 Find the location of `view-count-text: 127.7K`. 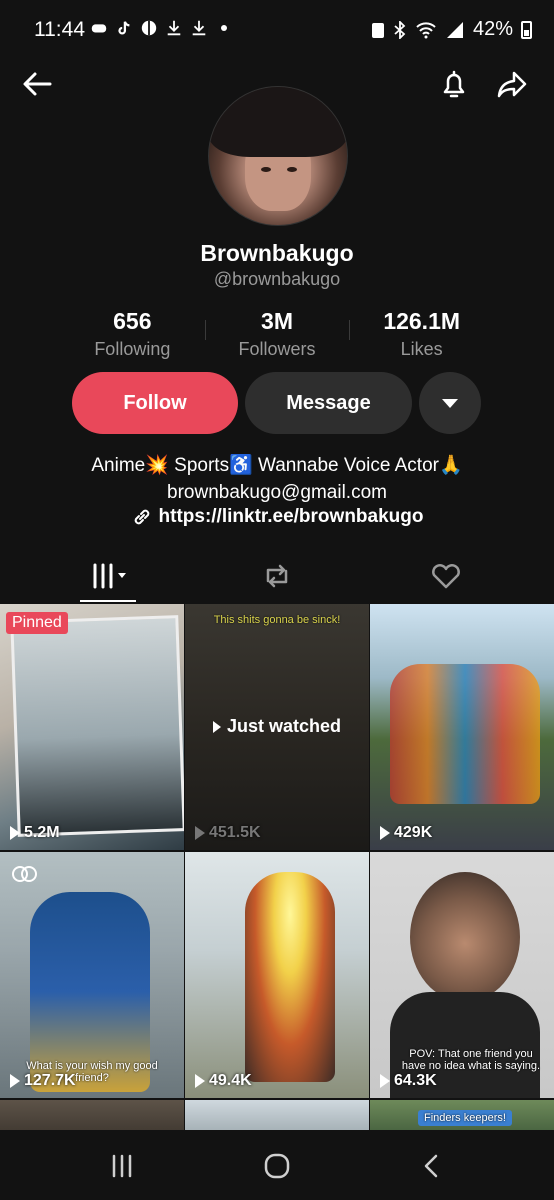

view-count-text: 127.7K is located at coordinates (50, 1080).